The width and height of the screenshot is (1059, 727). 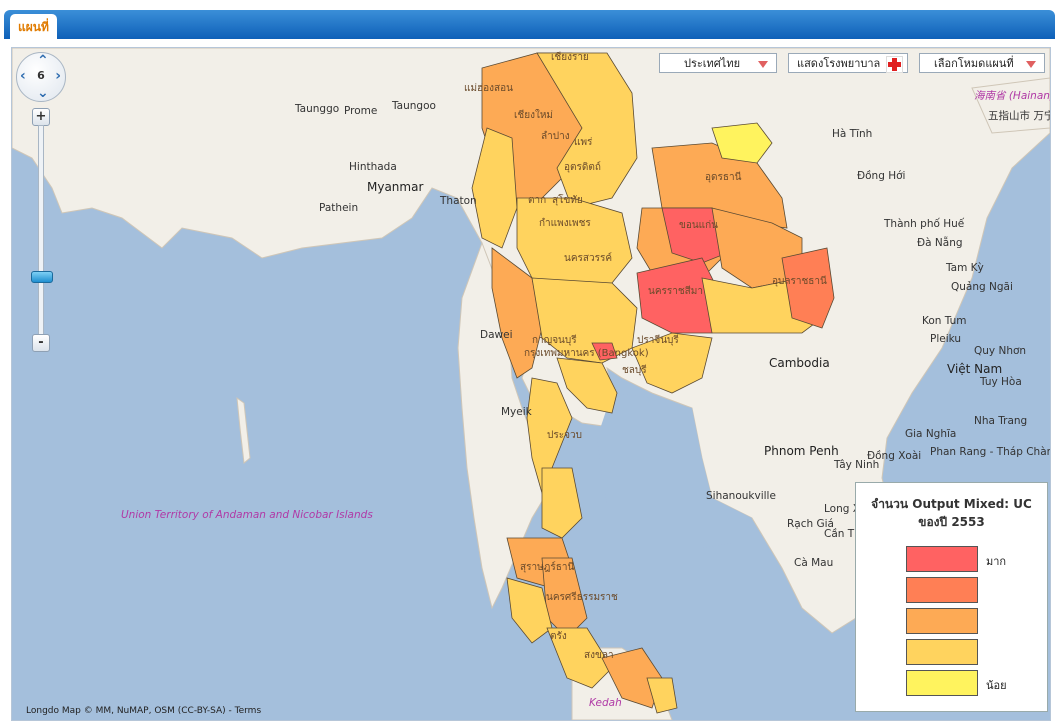 I want to click on map-label-city: Taungoo, so click(x=414, y=106).